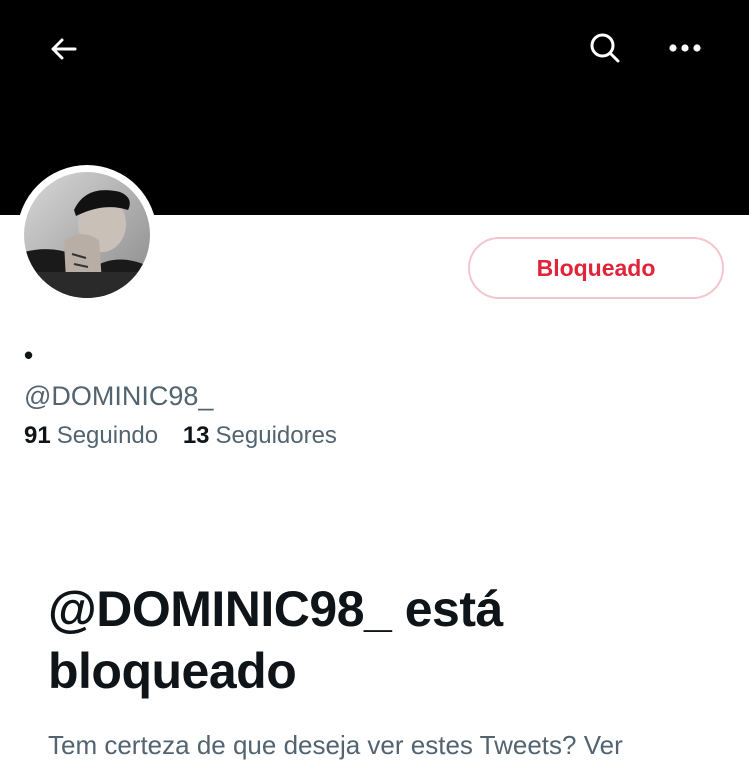 The height and width of the screenshot is (762, 749). I want to click on more-horizontal-icon, so click(685, 48).